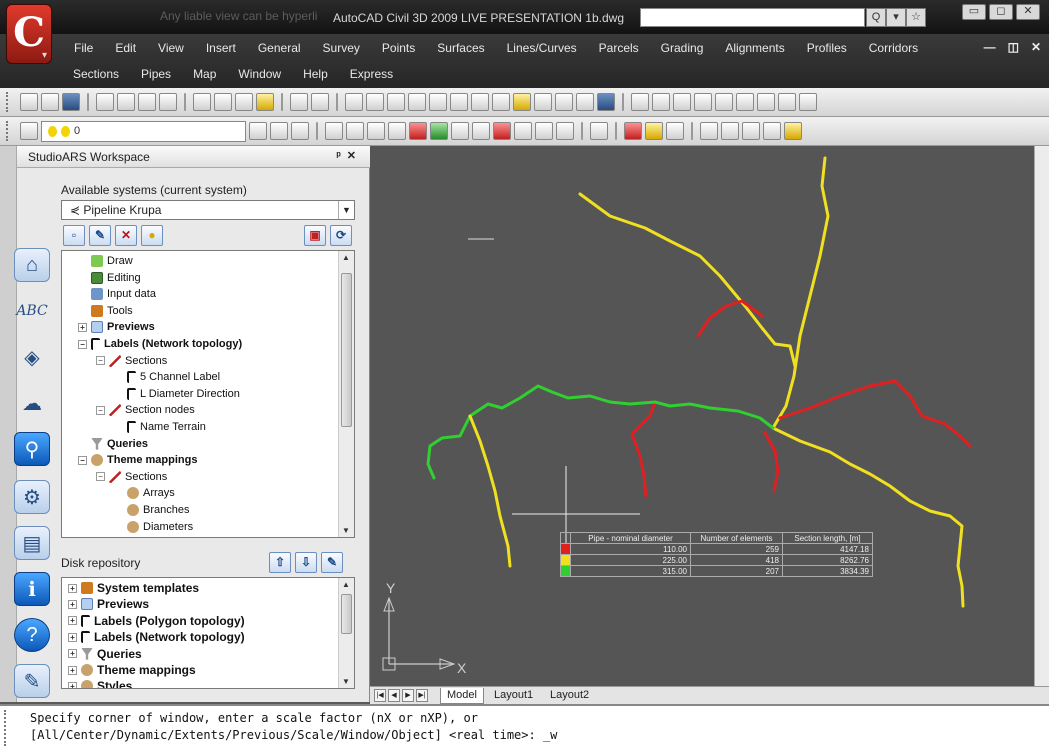  Describe the element at coordinates (354, 156) in the screenshot. I see `panel-close-icon: ✕` at that location.